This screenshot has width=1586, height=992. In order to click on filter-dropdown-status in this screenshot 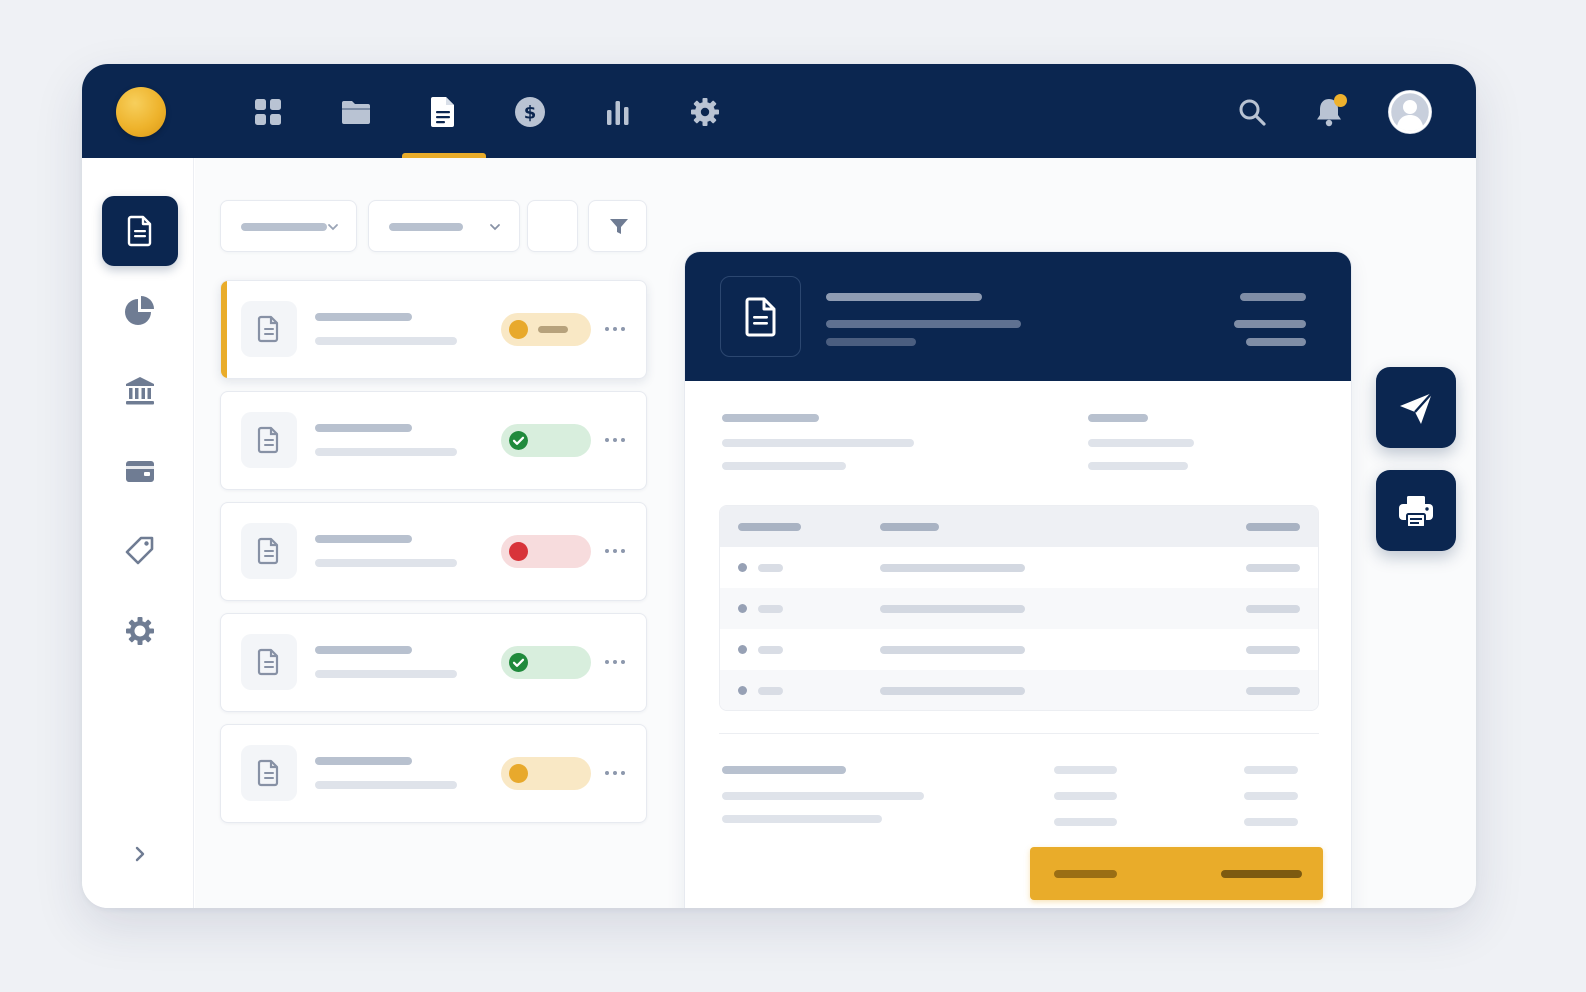, I will do `click(288, 226)`.